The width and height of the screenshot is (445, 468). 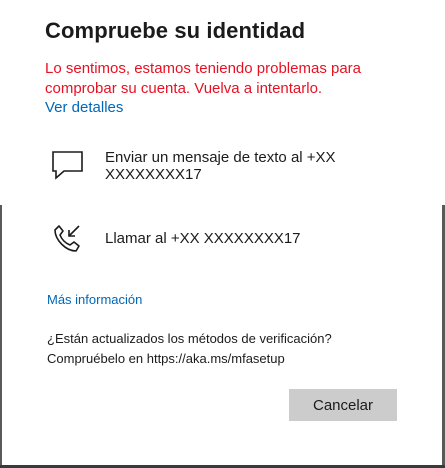 What do you see at coordinates (175, 30) in the screenshot?
I see `dialog-title: Compruebe su identidad` at bounding box center [175, 30].